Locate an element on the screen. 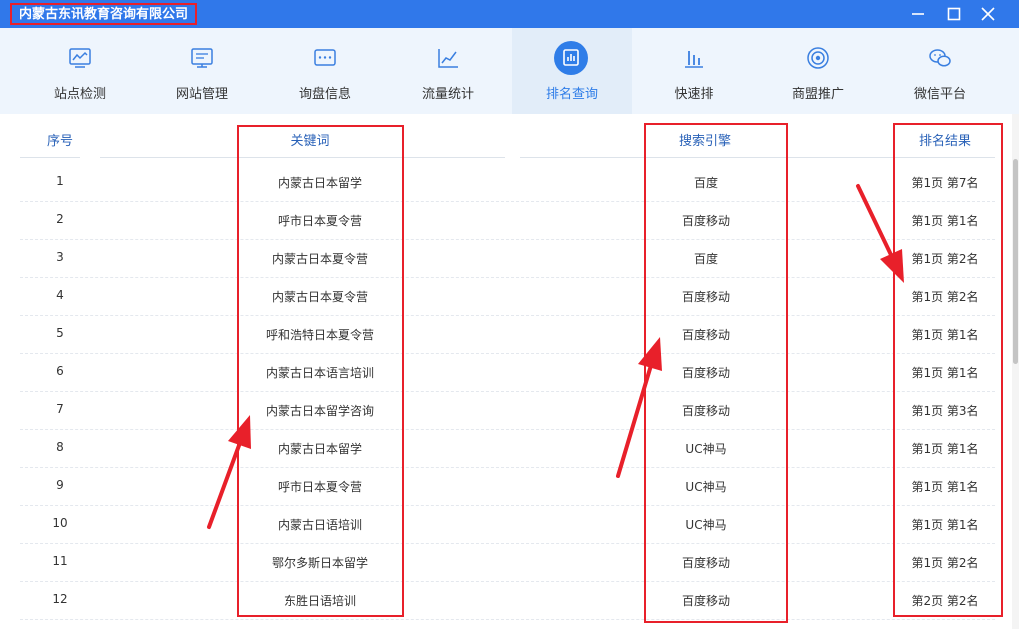  arrow-to-result is located at coordinates (880, 233).